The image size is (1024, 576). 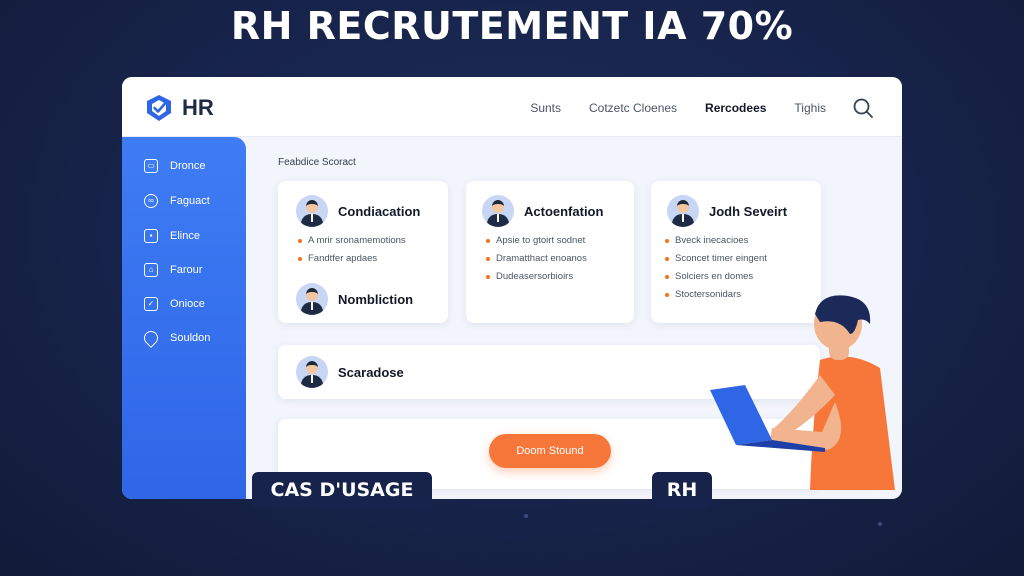 What do you see at coordinates (151, 304) in the screenshot?
I see `check-icon: ✓` at bounding box center [151, 304].